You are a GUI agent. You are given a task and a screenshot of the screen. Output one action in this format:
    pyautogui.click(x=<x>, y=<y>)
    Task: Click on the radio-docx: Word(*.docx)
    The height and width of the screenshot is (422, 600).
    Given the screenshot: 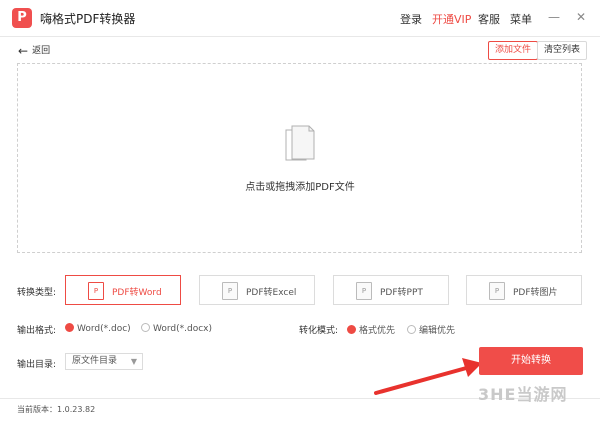 What is the action you would take?
    pyautogui.click(x=176, y=328)
    